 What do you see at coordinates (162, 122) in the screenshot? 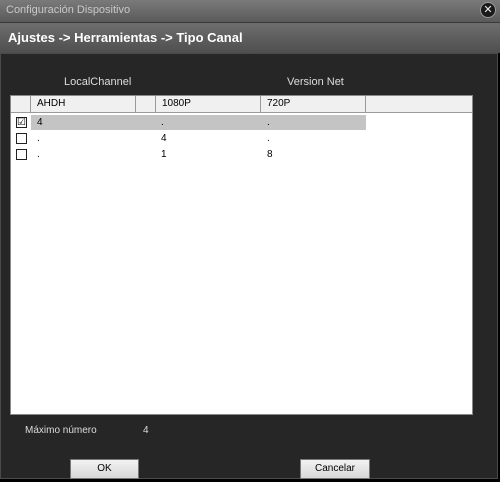
I see `cell-1080p: .` at bounding box center [162, 122].